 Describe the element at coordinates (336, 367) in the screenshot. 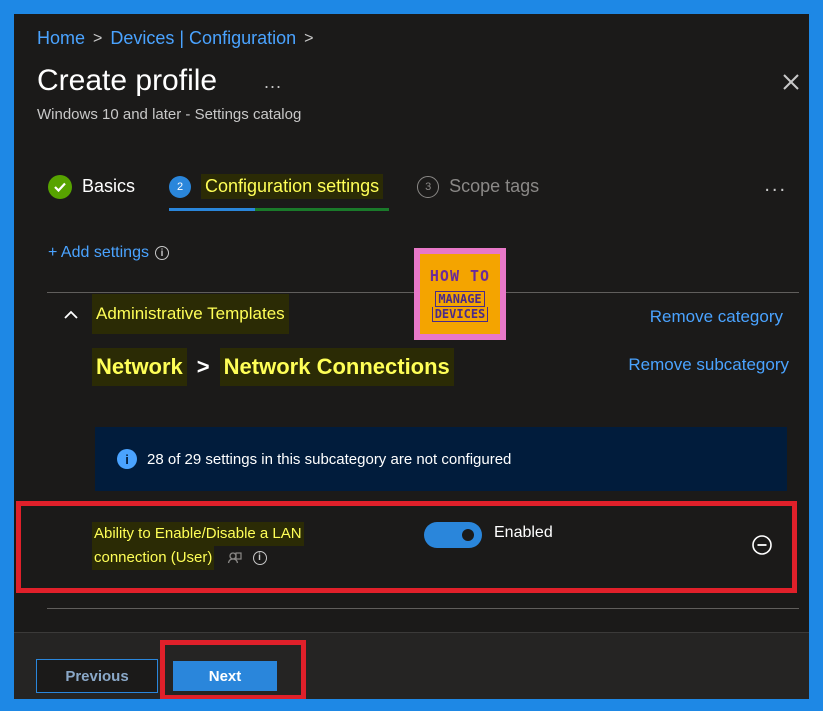

I see `subcategory-name: Network Connections` at that location.